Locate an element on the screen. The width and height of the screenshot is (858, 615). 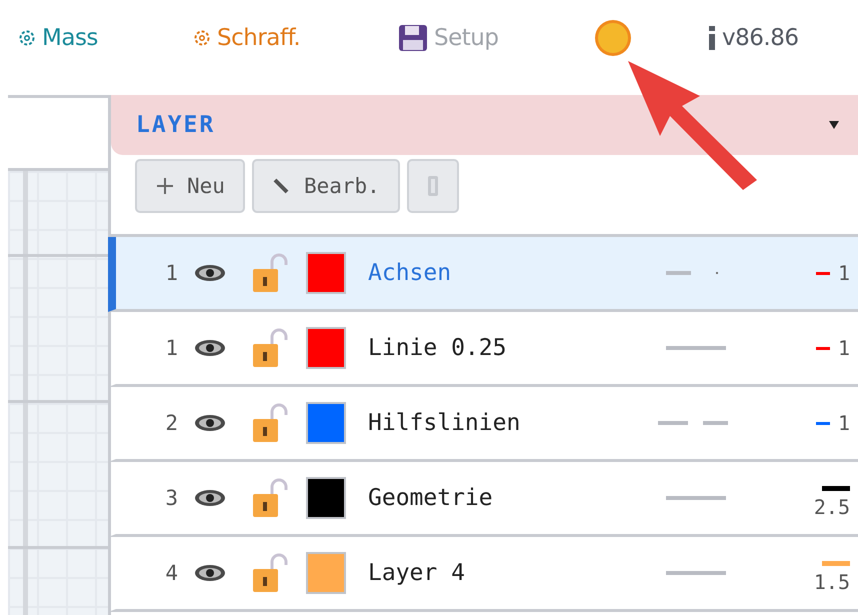
panel-button: Neu is located at coordinates (190, 186).